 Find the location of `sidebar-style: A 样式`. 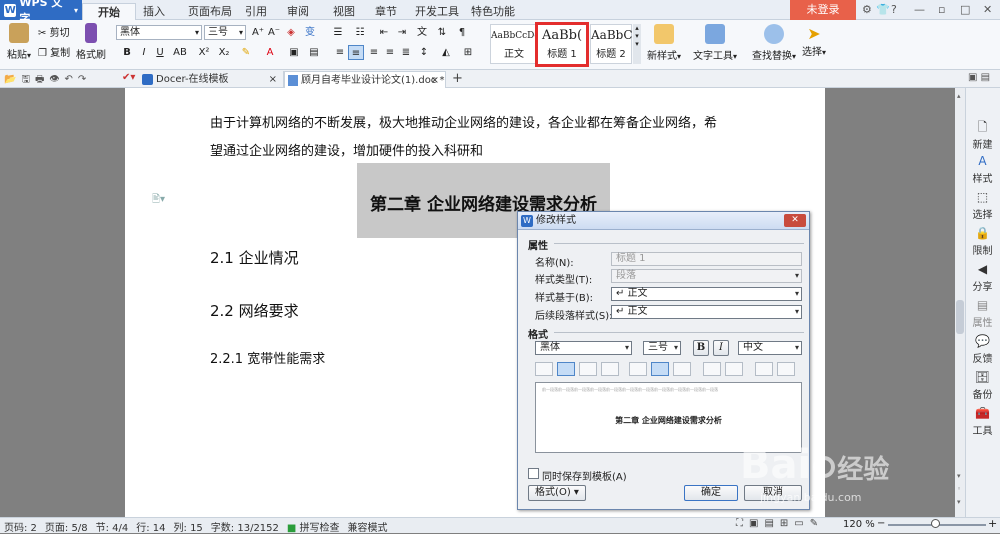

sidebar-style: A 样式 is located at coordinates (982, 169).